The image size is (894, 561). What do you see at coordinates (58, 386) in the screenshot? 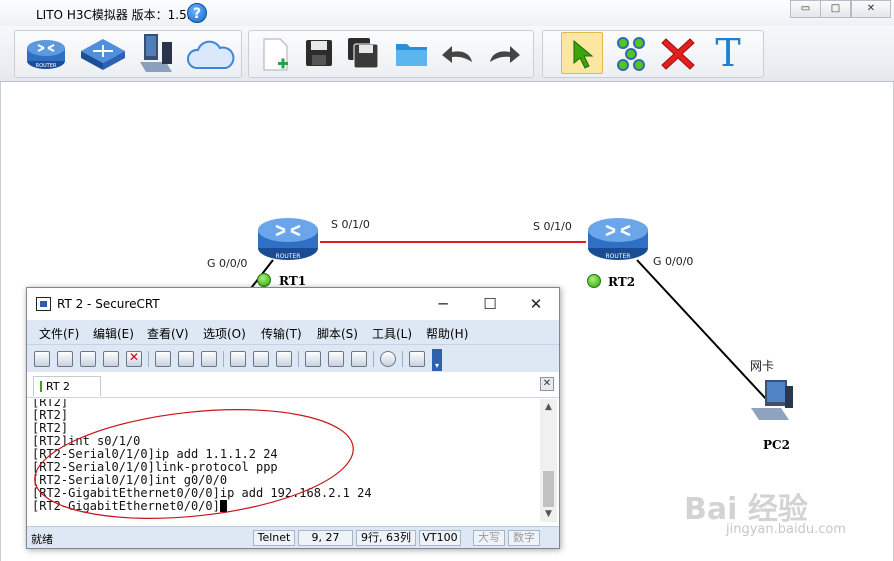
I see `tab-rt2-label: RT 2` at bounding box center [58, 386].